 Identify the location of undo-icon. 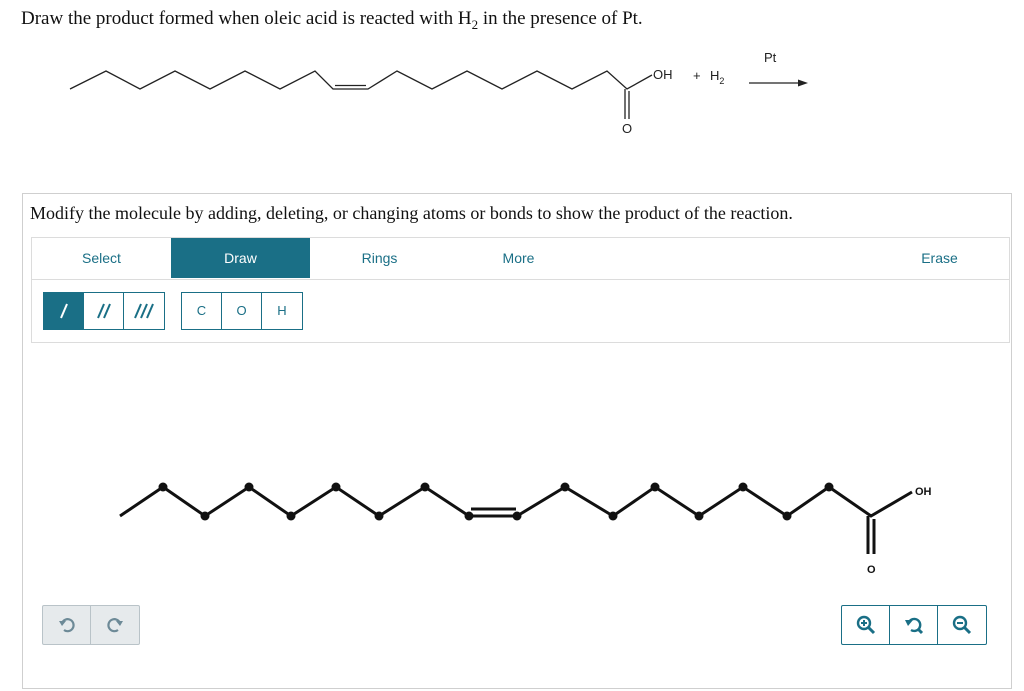
(66, 625).